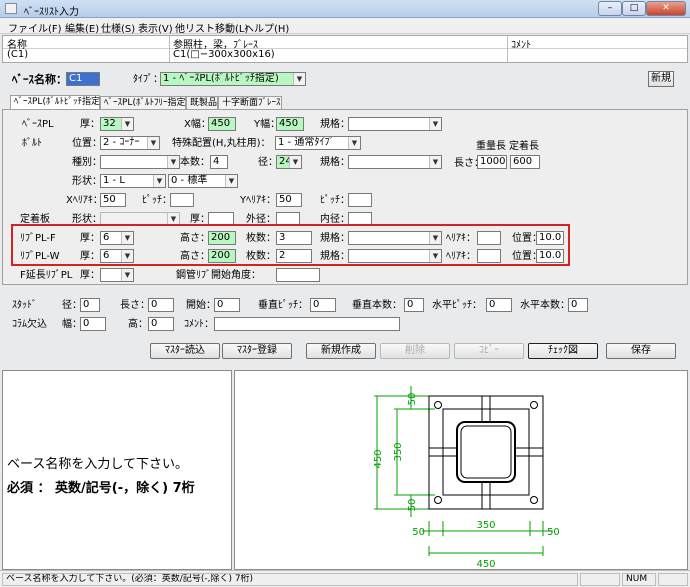 Image resolution: width=690 pixels, height=587 pixels. I want to click on rib-w-pos-input: 10.0, so click(550, 256).